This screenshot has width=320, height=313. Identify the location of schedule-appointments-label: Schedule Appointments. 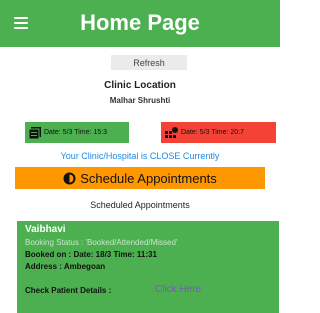
(148, 178).